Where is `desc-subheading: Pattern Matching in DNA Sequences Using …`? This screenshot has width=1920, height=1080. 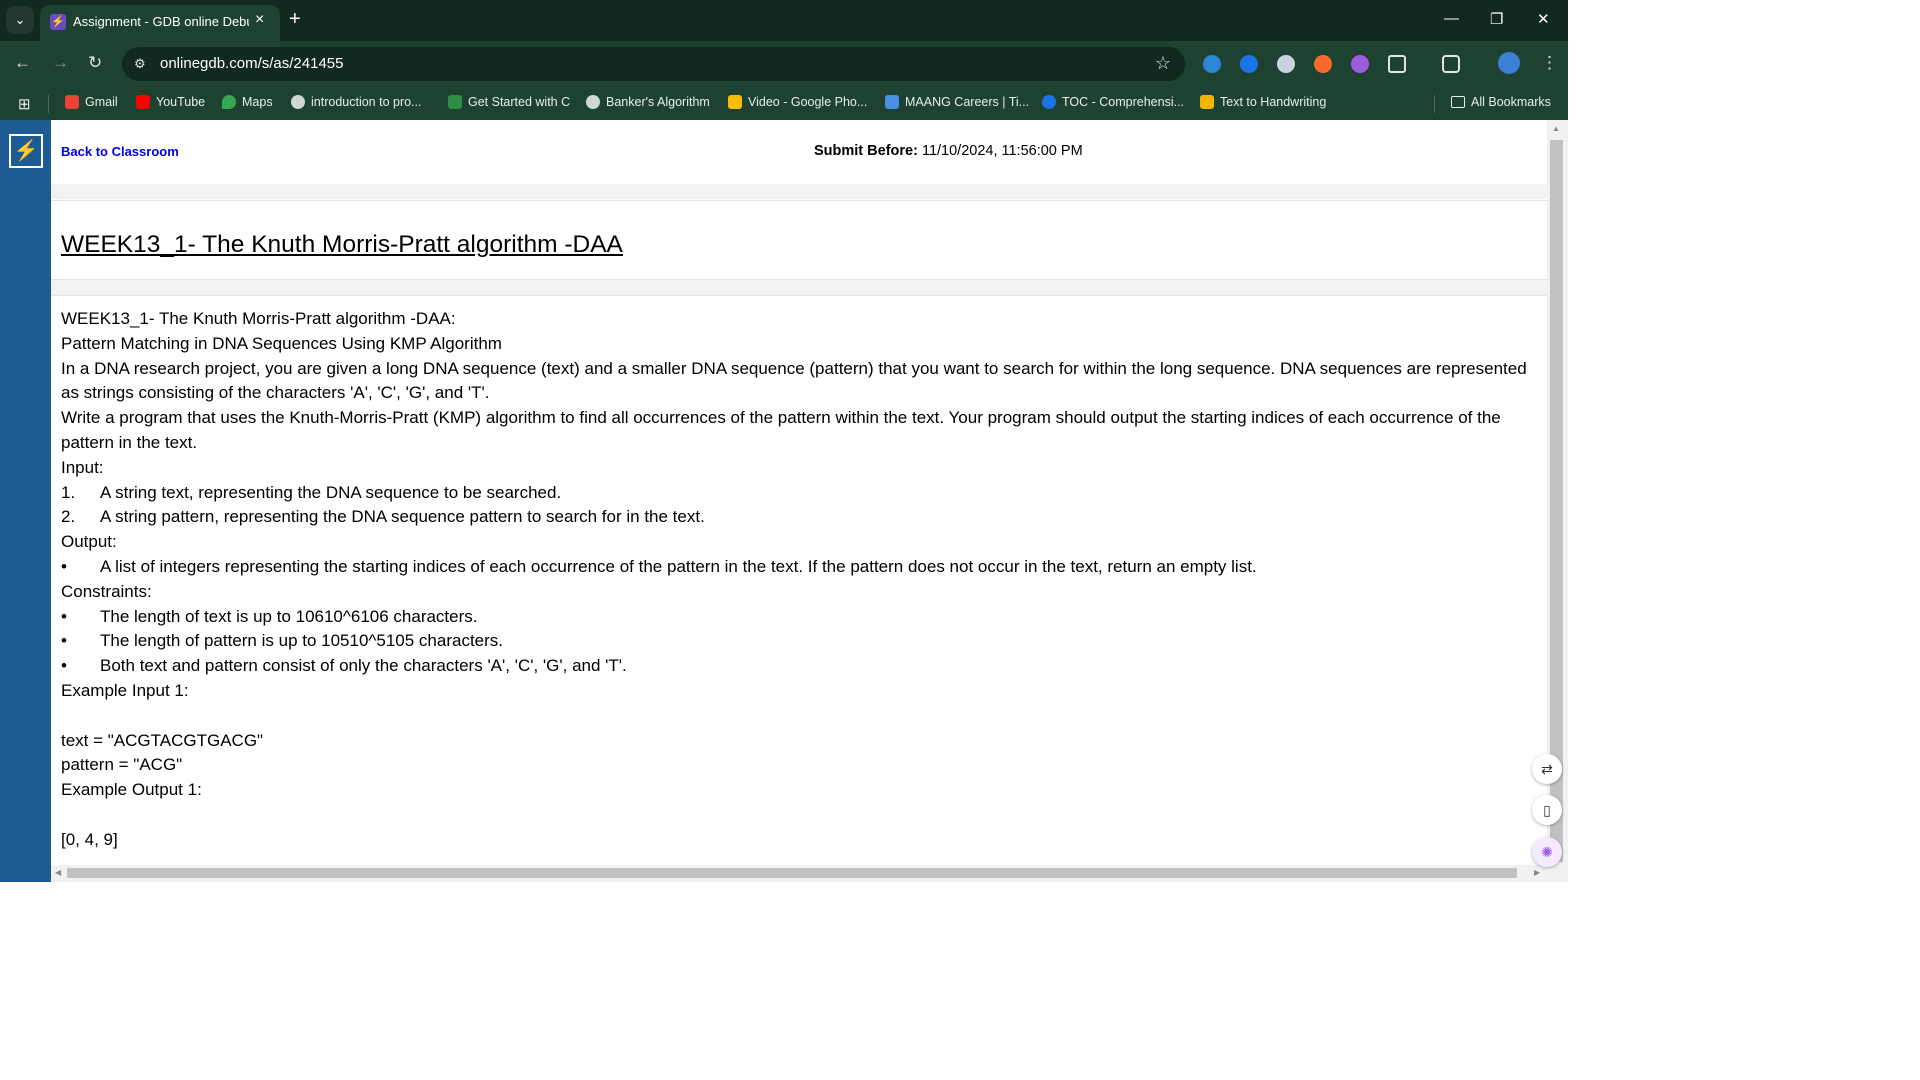
desc-subheading: Pattern Matching in DNA Sequences Using … is located at coordinates (281, 343).